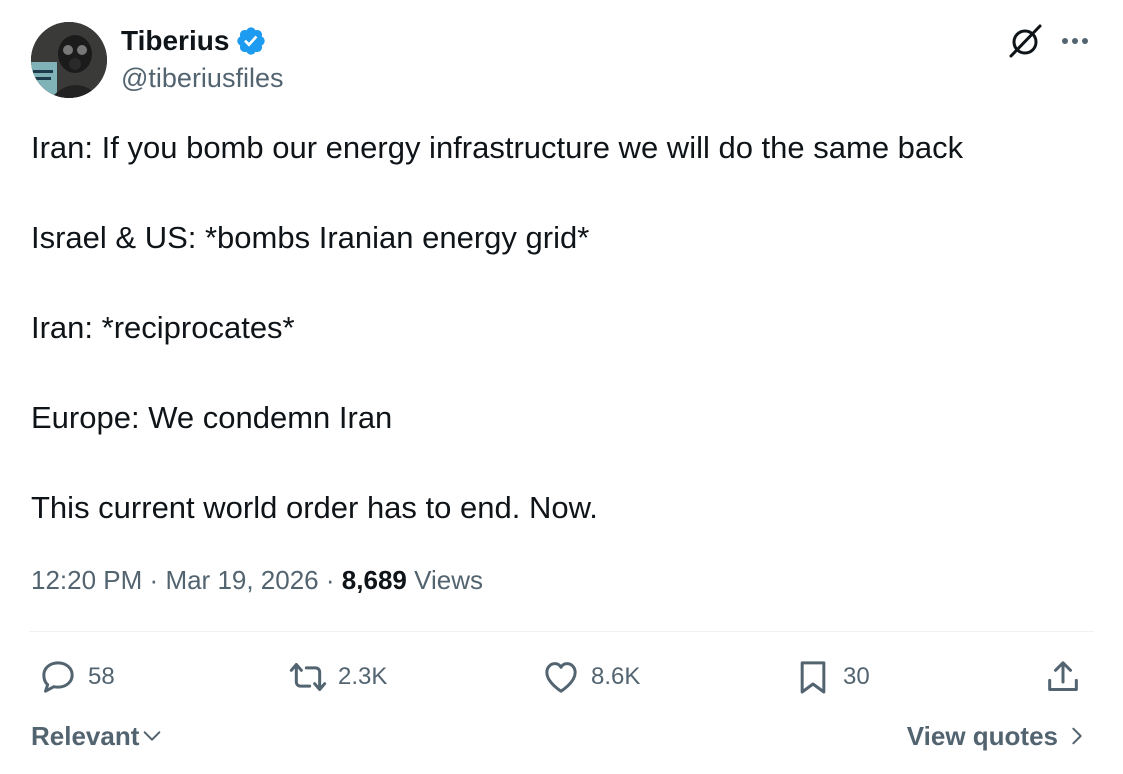 This screenshot has width=1123, height=774. What do you see at coordinates (813, 677) in the screenshot?
I see `bookmark-icon` at bounding box center [813, 677].